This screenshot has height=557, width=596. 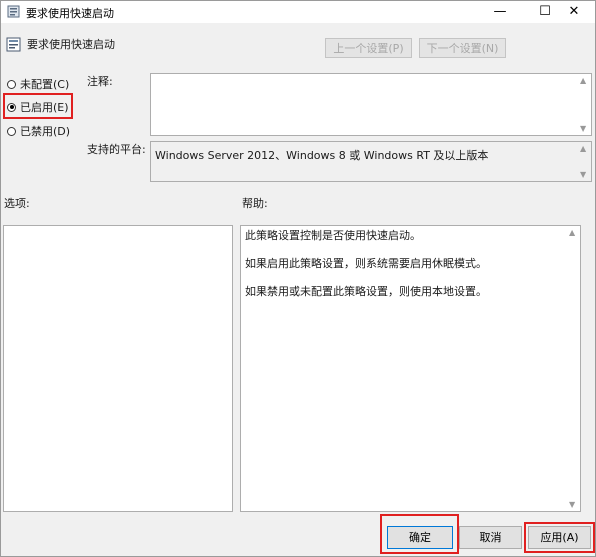 I want to click on next-setting-button: 下一个设置(N), so click(x=462, y=48).